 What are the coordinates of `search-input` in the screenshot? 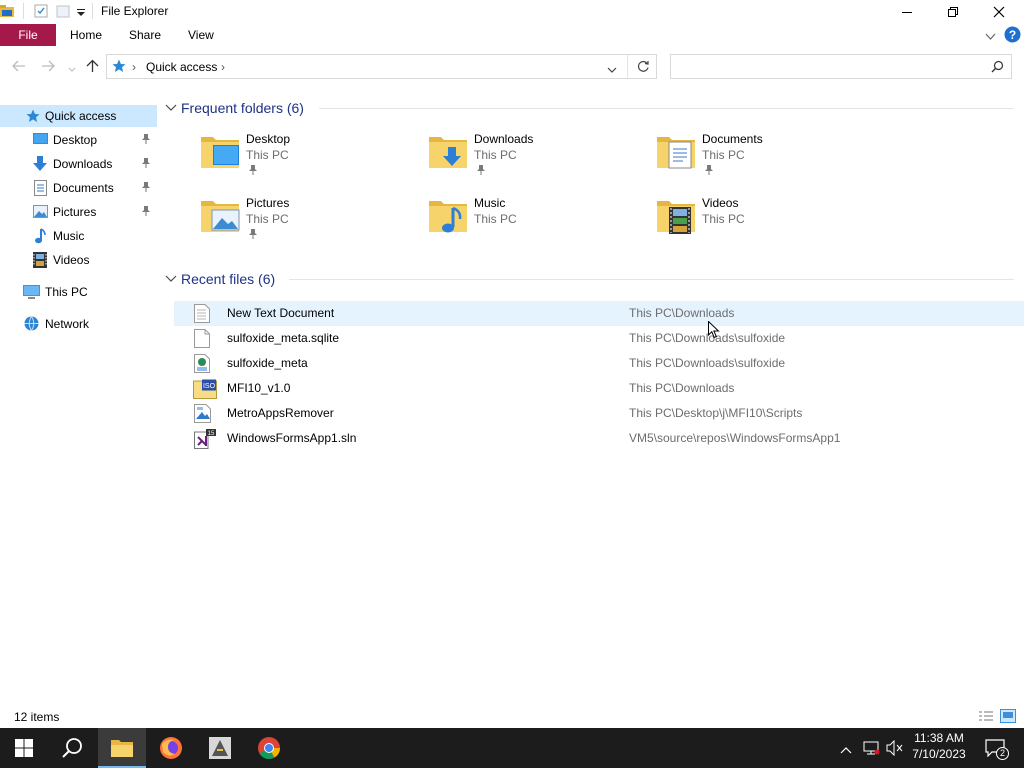 It's located at (841, 66).